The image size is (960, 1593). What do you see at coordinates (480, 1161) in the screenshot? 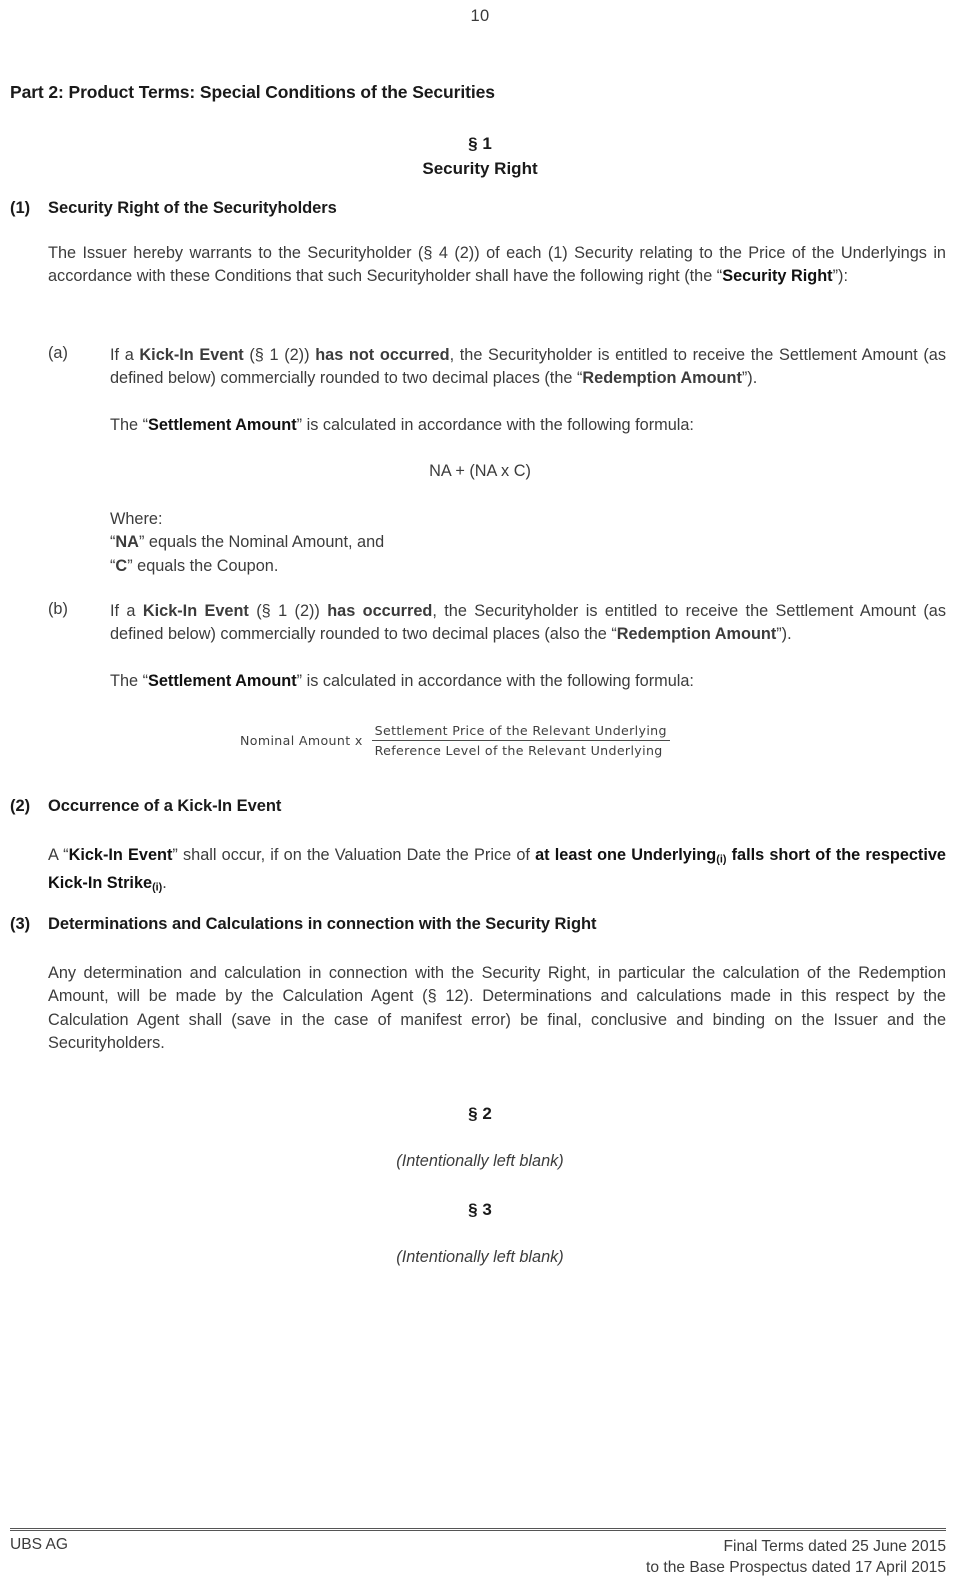
I see `section-2-blank-note: (Intentionally left blank)` at bounding box center [480, 1161].